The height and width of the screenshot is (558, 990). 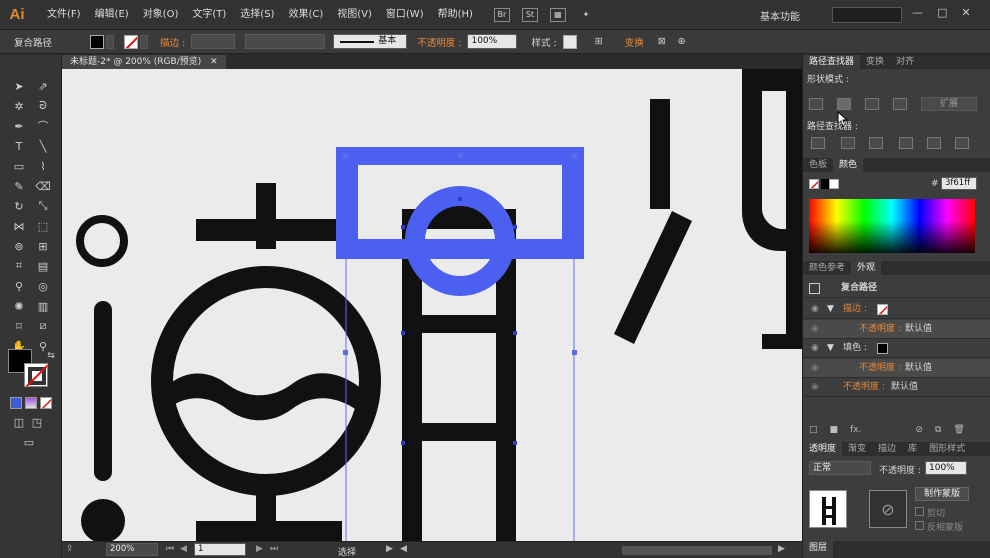 What do you see at coordinates (818, 143) in the screenshot?
I see `divide-icon` at bounding box center [818, 143].